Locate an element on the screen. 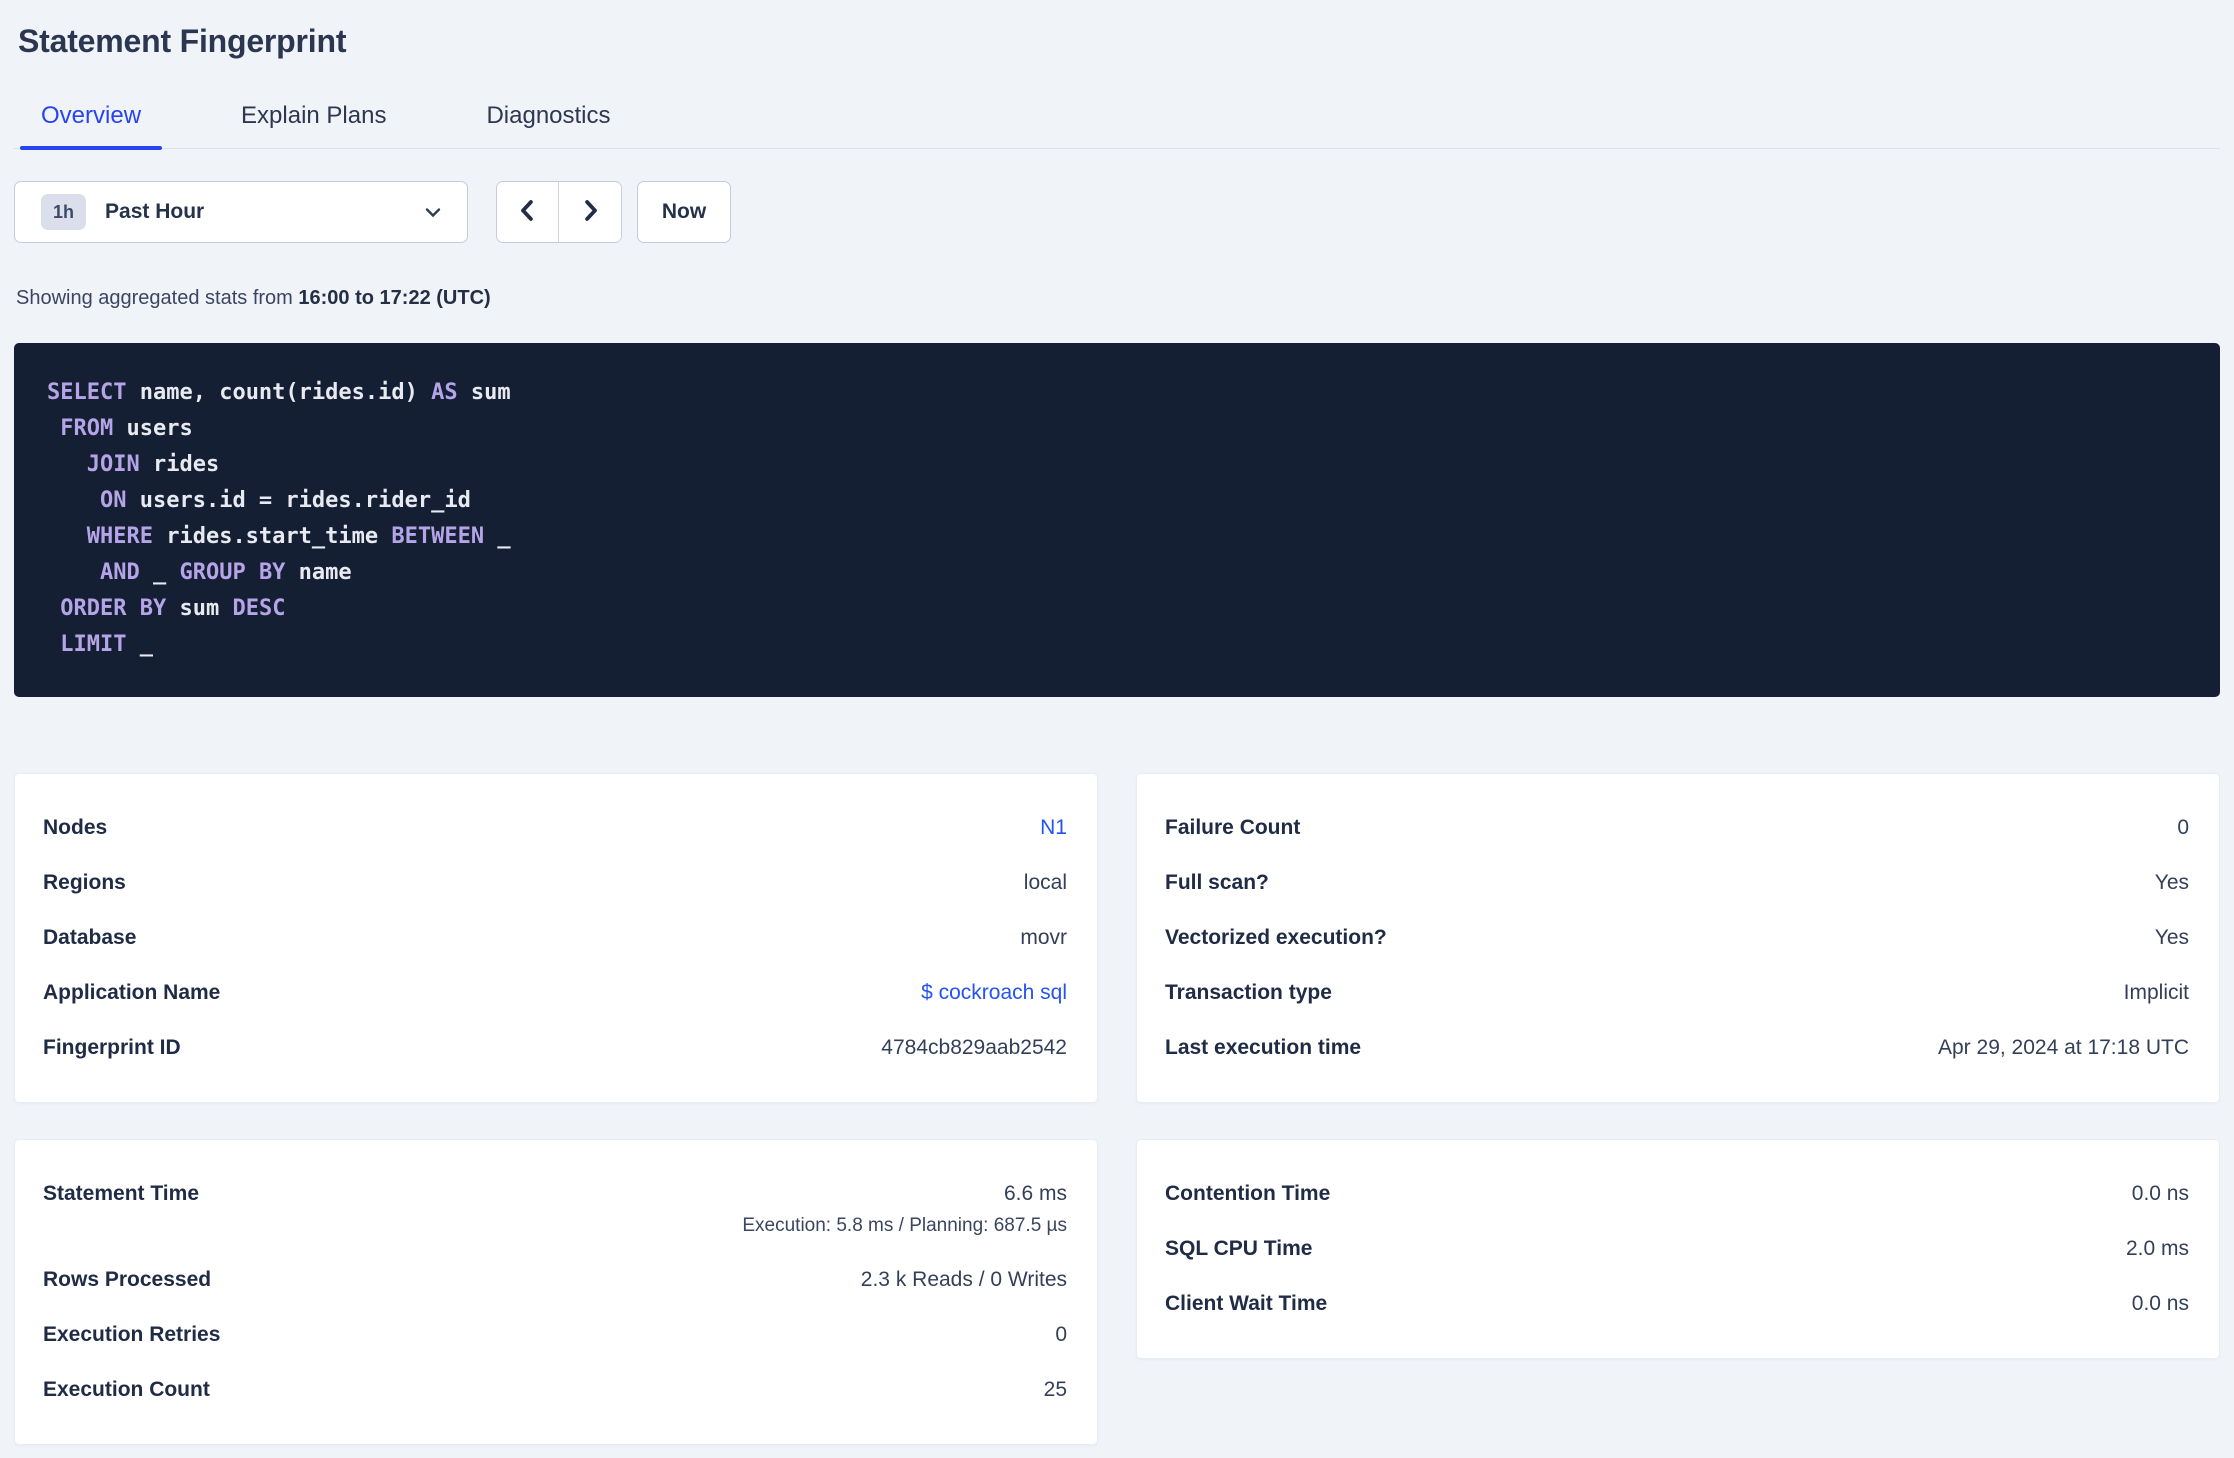 Image resolution: width=2234 pixels, height=1458 pixels. page-title: Statement Fingerprint is located at coordinates (182, 41).